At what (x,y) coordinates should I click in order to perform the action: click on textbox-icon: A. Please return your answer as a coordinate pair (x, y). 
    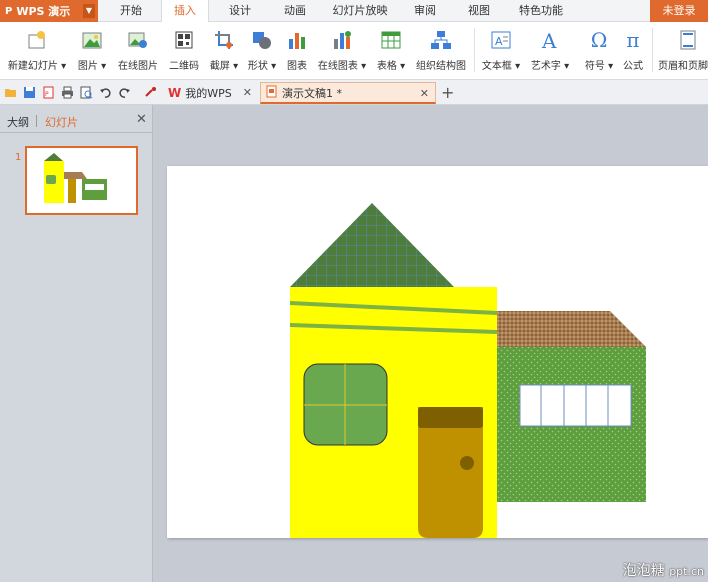
    Looking at the image, I should click on (501, 40).